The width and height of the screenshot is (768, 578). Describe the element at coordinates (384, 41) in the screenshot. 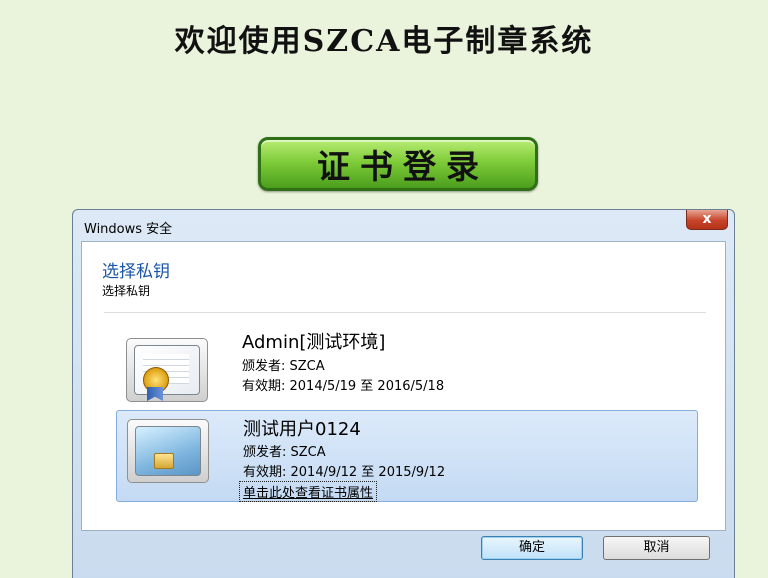

I see `page-title: 欢迎使用SZCA电子制章系统` at that location.